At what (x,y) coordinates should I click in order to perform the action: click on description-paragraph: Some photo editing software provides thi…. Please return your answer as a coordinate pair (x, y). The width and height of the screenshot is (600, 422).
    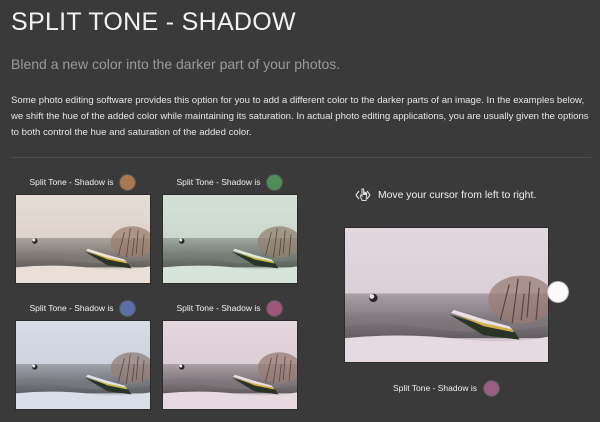
    Looking at the image, I should click on (300, 116).